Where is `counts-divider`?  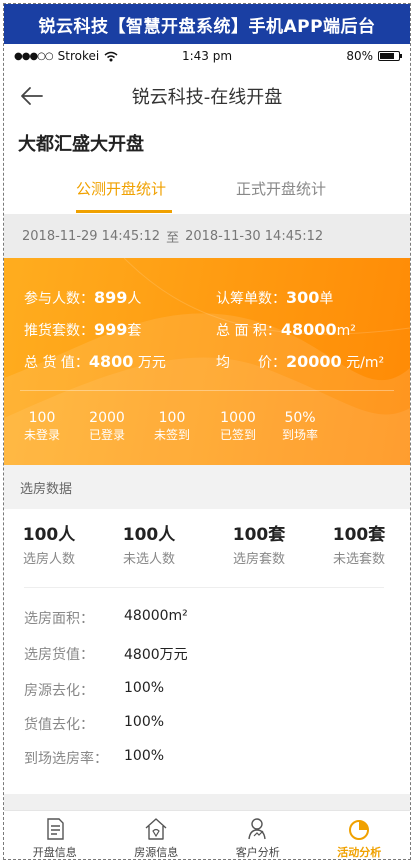 counts-divider is located at coordinates (204, 587).